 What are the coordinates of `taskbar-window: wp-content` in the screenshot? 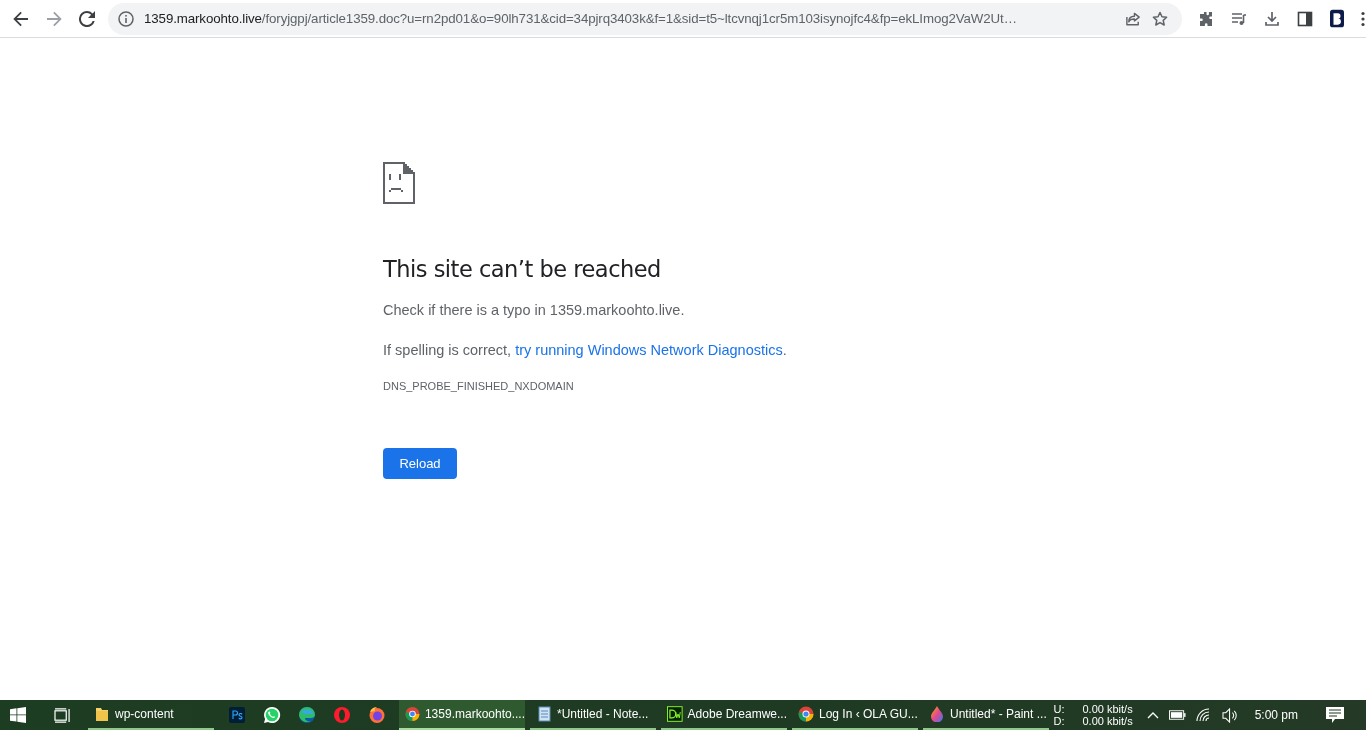 It's located at (151, 715).